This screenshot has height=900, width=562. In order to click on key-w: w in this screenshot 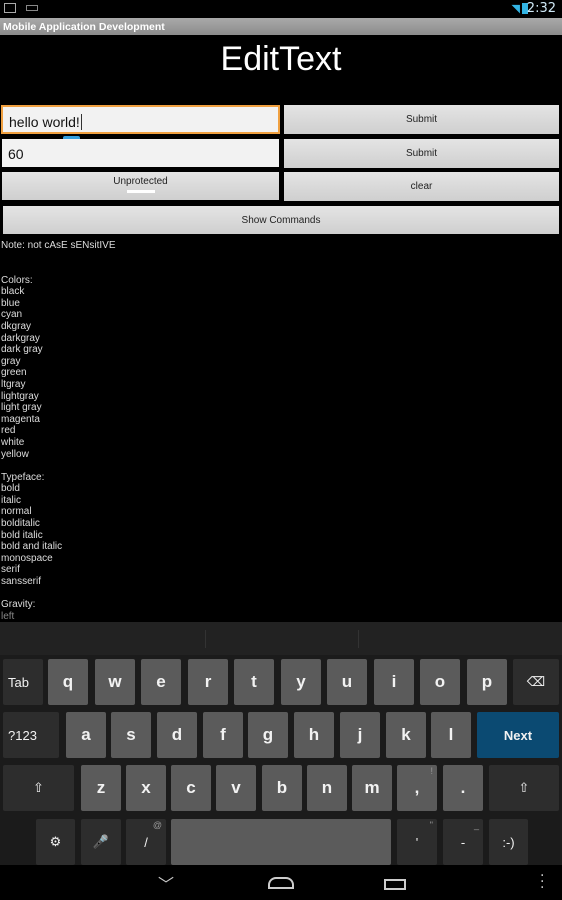, I will do `click(115, 682)`.